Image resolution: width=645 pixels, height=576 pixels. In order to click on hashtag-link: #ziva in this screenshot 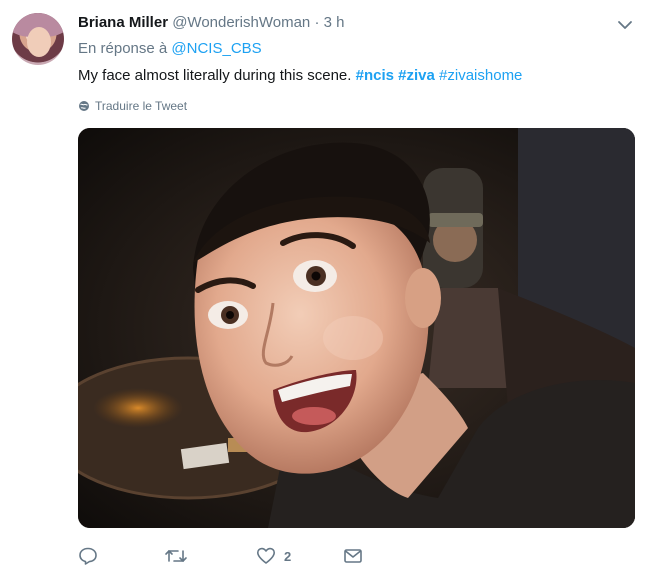, I will do `click(416, 75)`.